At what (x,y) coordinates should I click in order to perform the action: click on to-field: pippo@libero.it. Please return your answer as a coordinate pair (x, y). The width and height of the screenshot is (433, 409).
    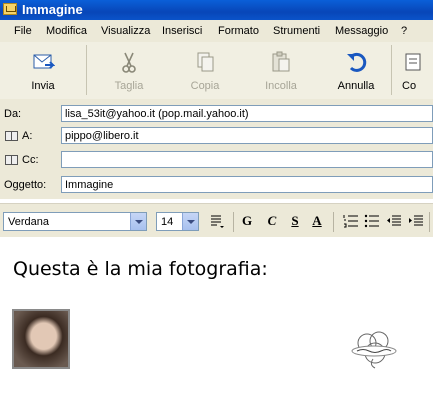
    Looking at the image, I should click on (247, 135).